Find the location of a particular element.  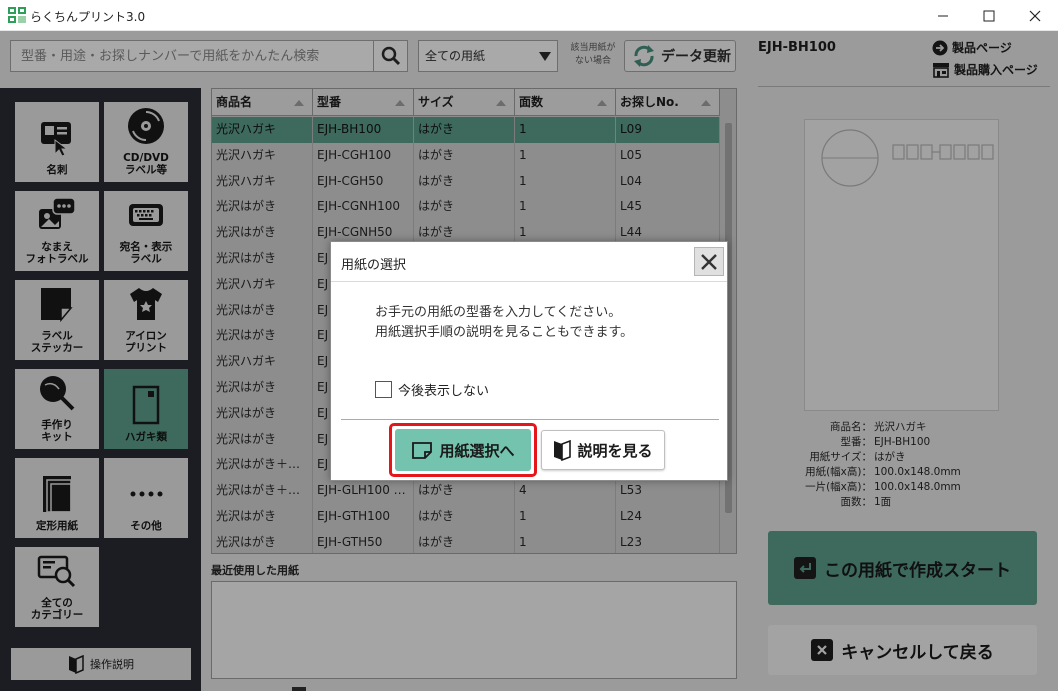

product-purchase-link: 製品購入ページ is located at coordinates (985, 69).